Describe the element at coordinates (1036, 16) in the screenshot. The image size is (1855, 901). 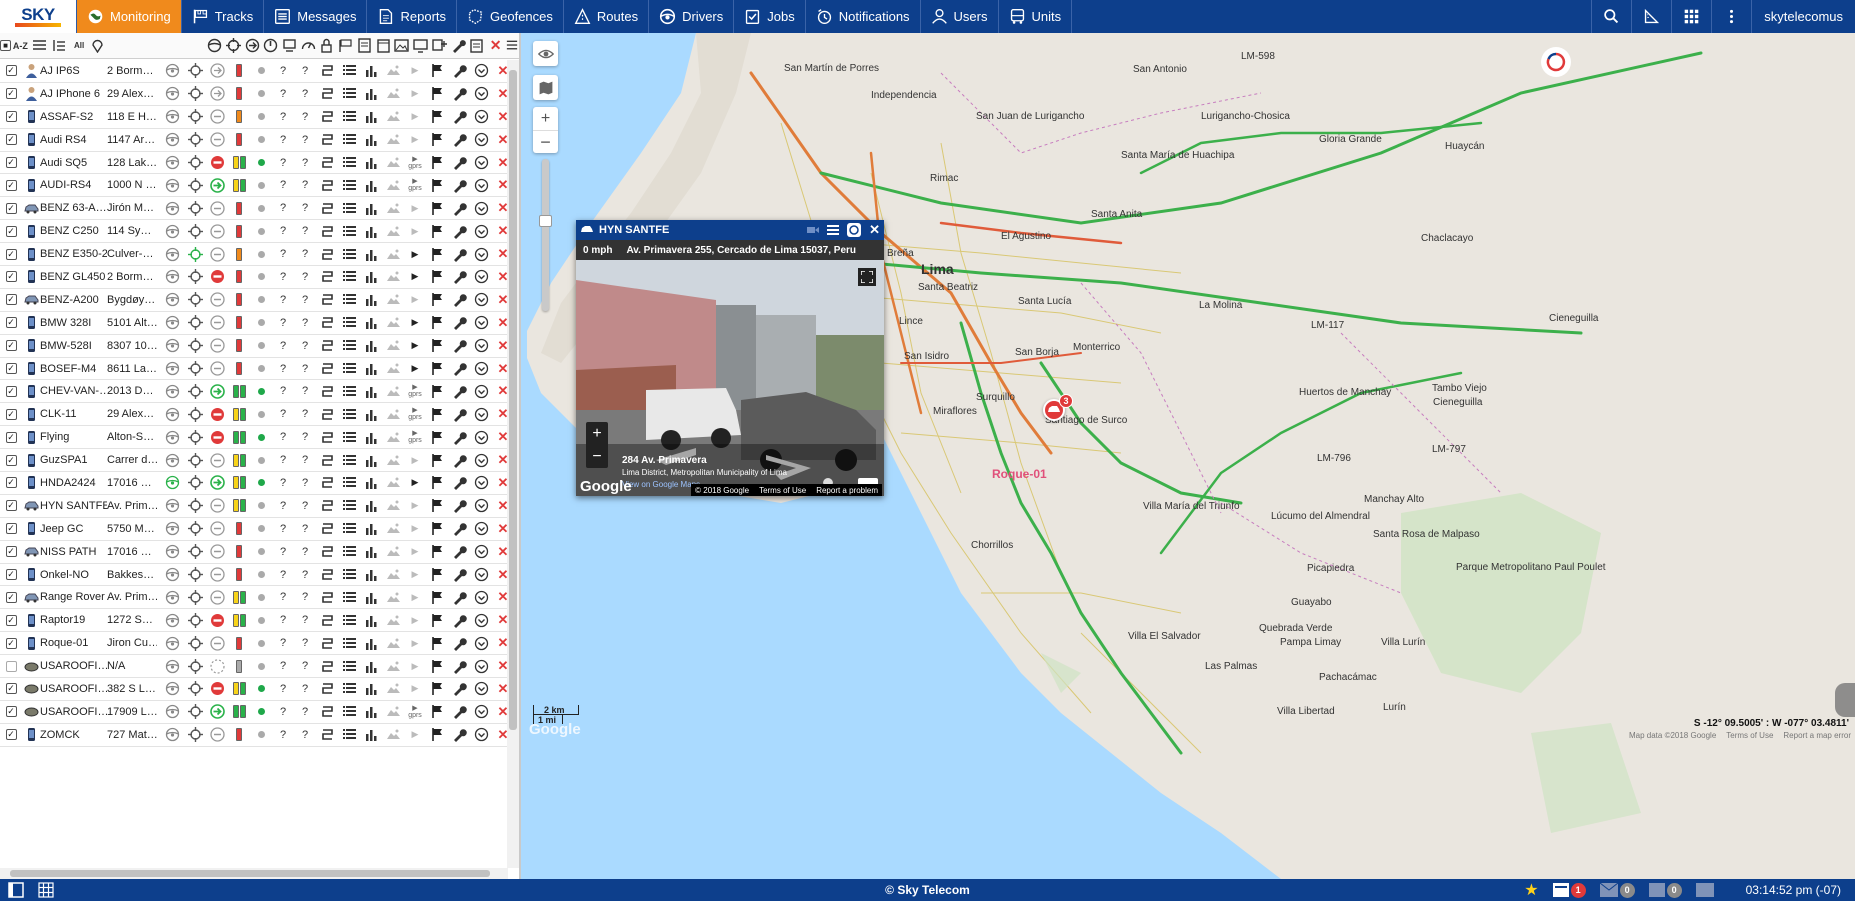
I see `tab-units: Units` at that location.